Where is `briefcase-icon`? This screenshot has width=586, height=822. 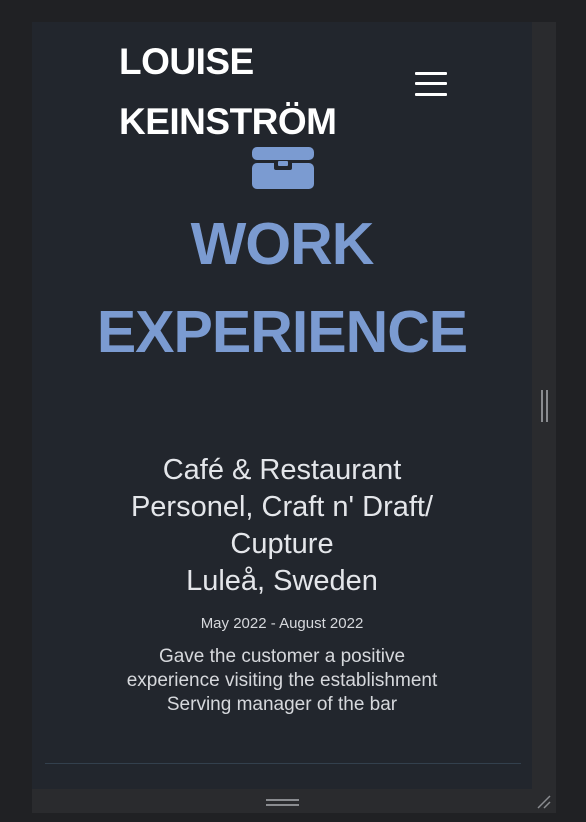
briefcase-icon is located at coordinates (283, 168).